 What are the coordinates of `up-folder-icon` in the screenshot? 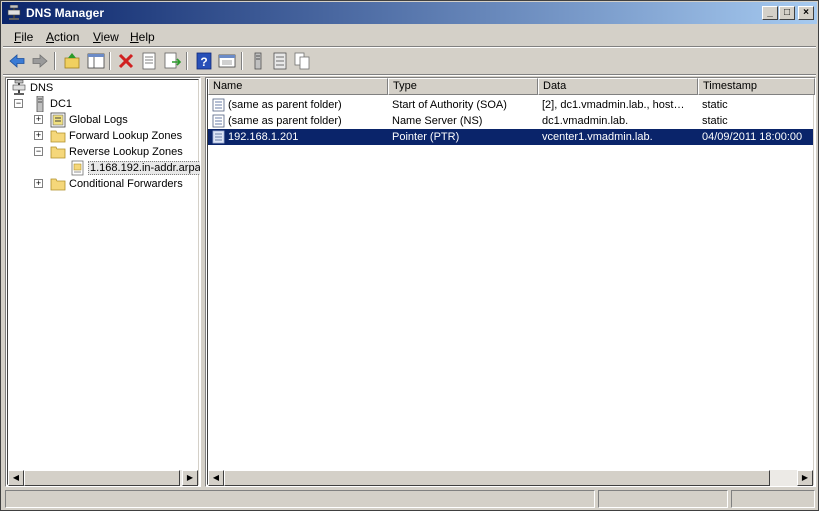 It's located at (72, 61).